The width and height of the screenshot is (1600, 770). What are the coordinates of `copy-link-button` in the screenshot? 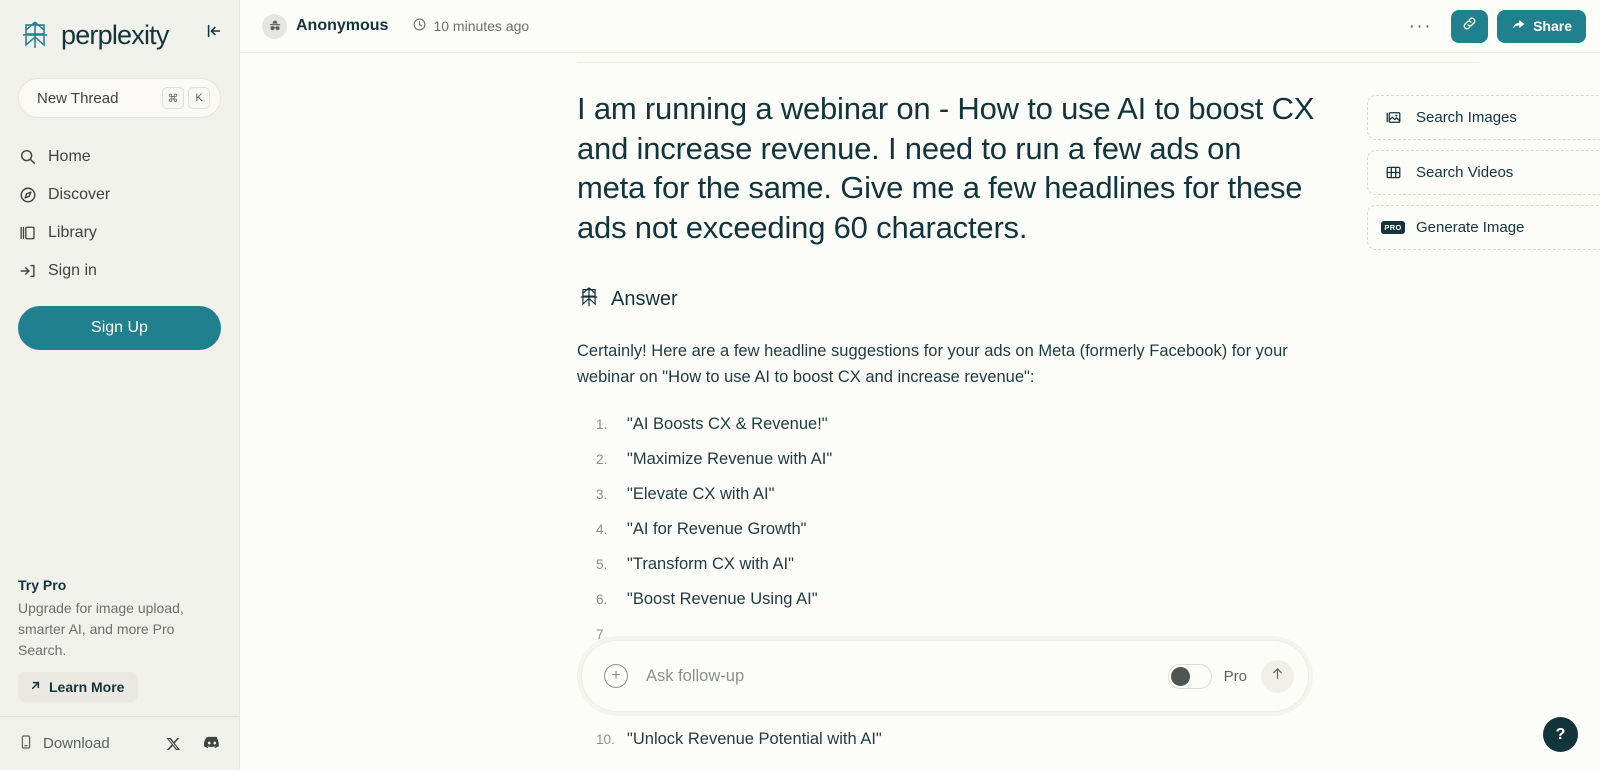 It's located at (1470, 26).